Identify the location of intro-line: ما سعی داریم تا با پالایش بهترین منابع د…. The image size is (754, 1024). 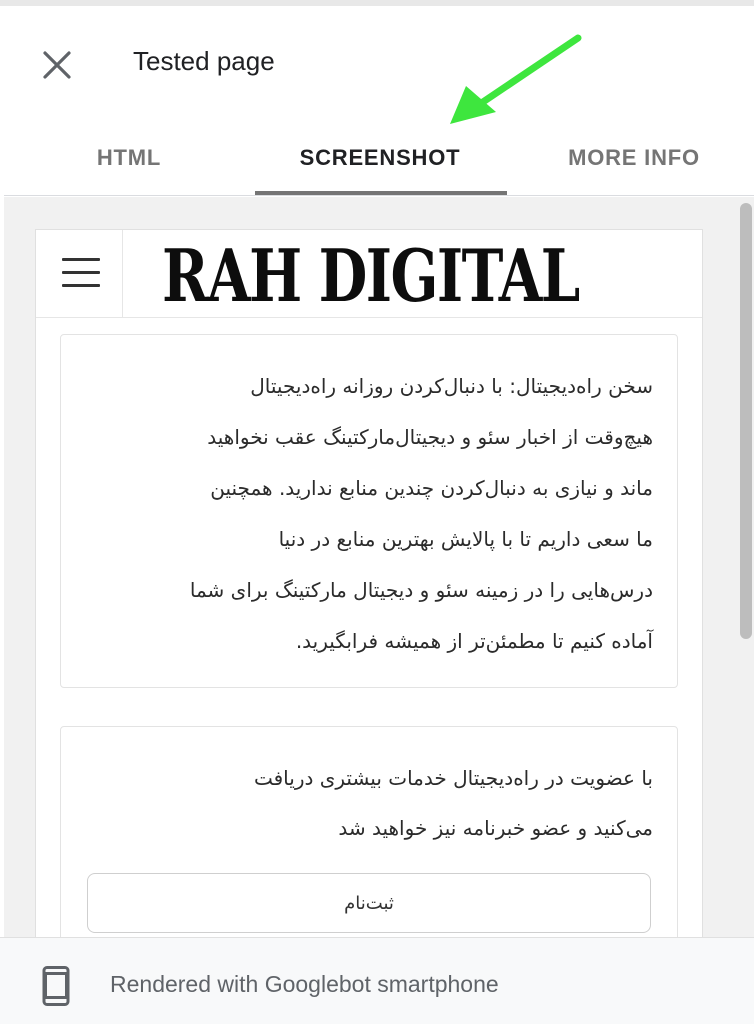
(465, 539).